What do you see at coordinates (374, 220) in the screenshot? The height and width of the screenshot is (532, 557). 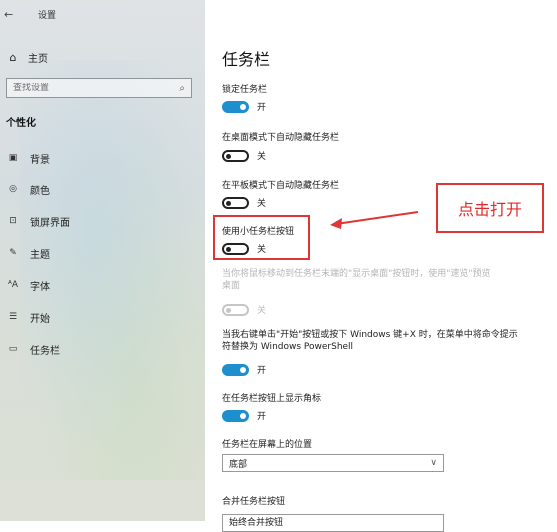 I see `annotation-arrow-icon` at bounding box center [374, 220].